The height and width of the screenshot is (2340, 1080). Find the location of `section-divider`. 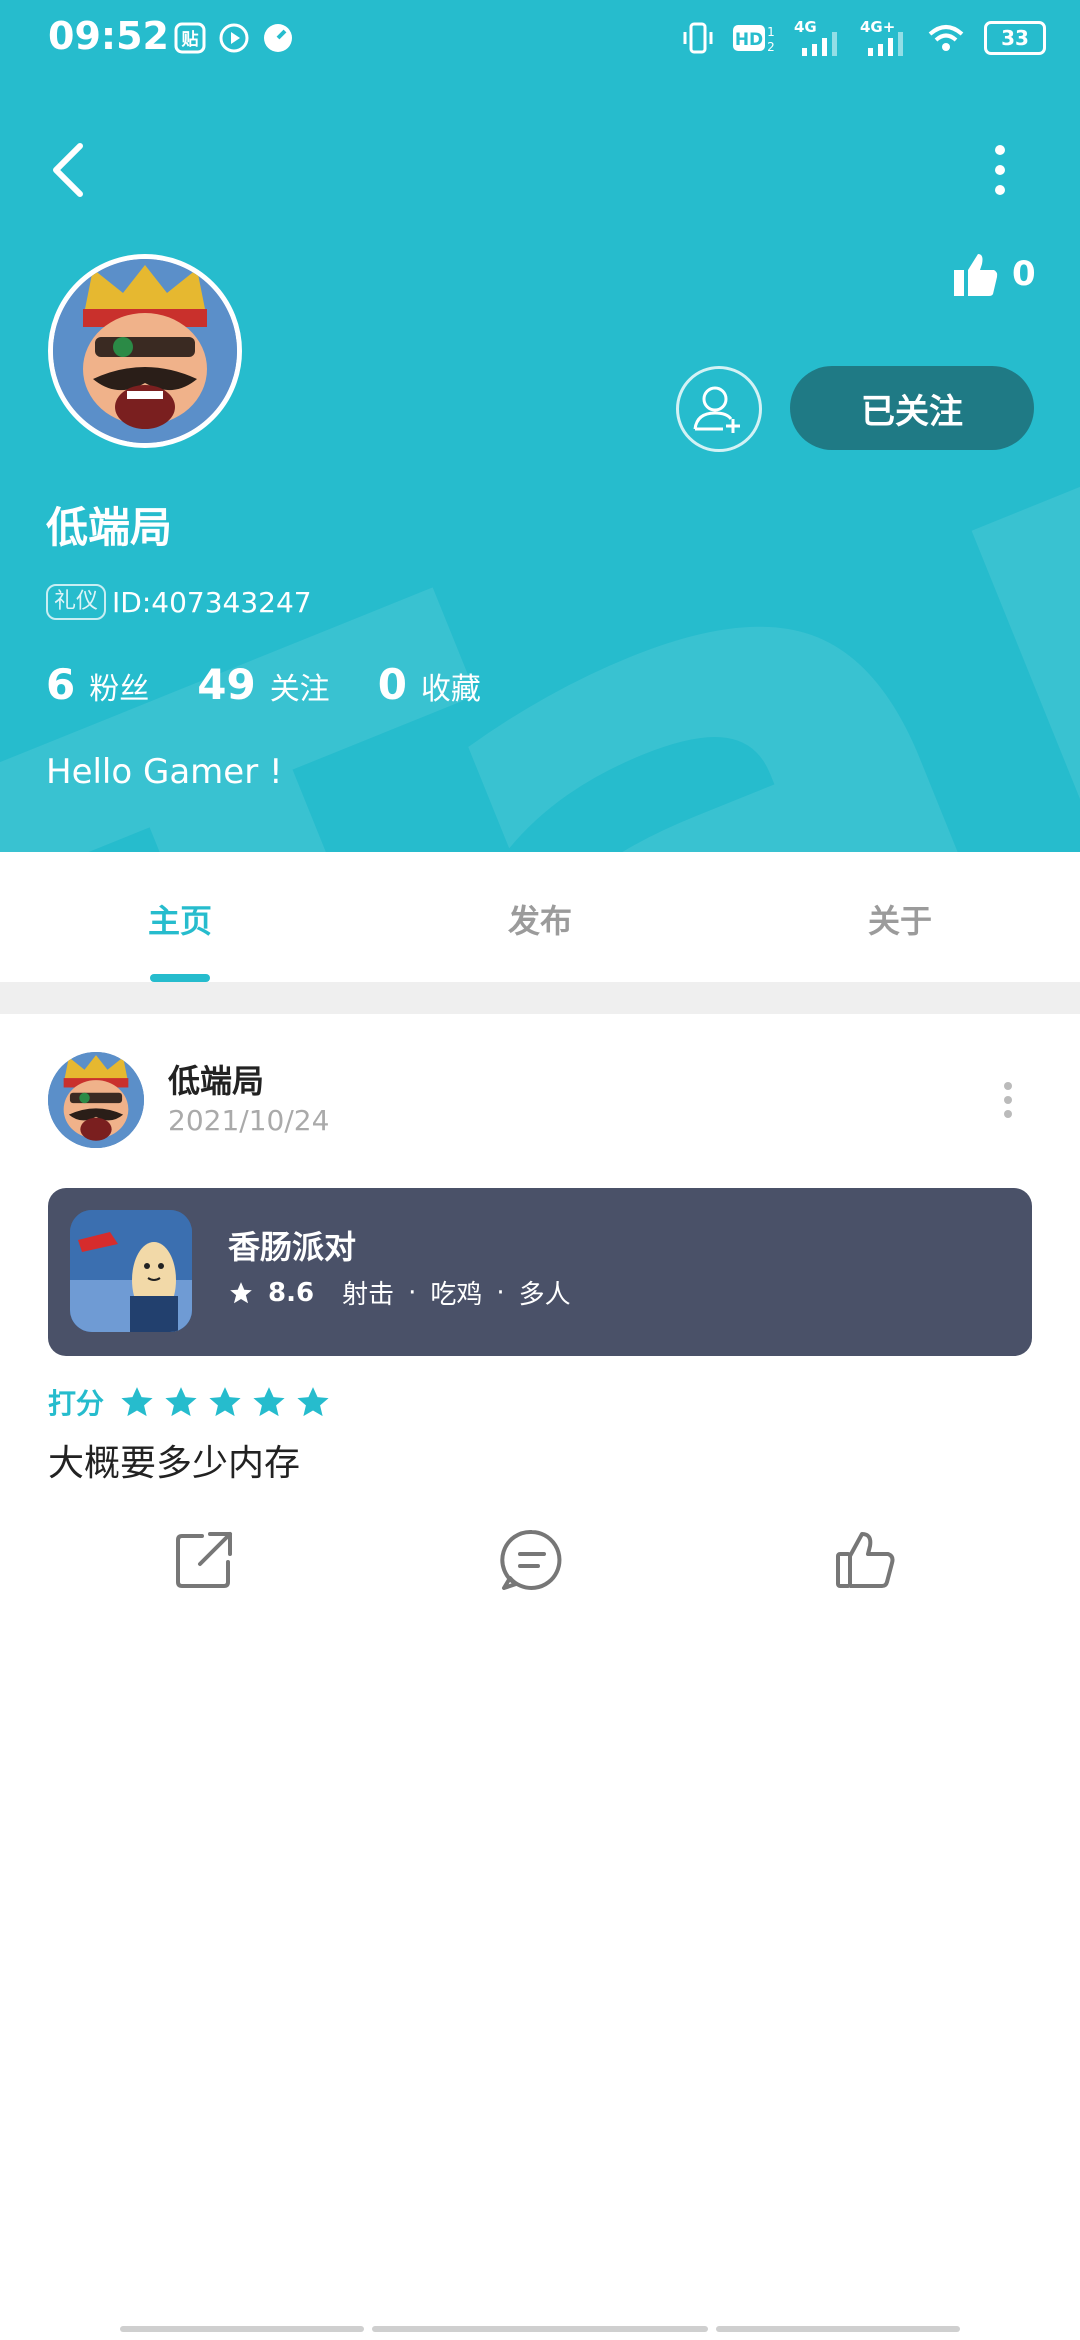

section-divider is located at coordinates (540, 998).